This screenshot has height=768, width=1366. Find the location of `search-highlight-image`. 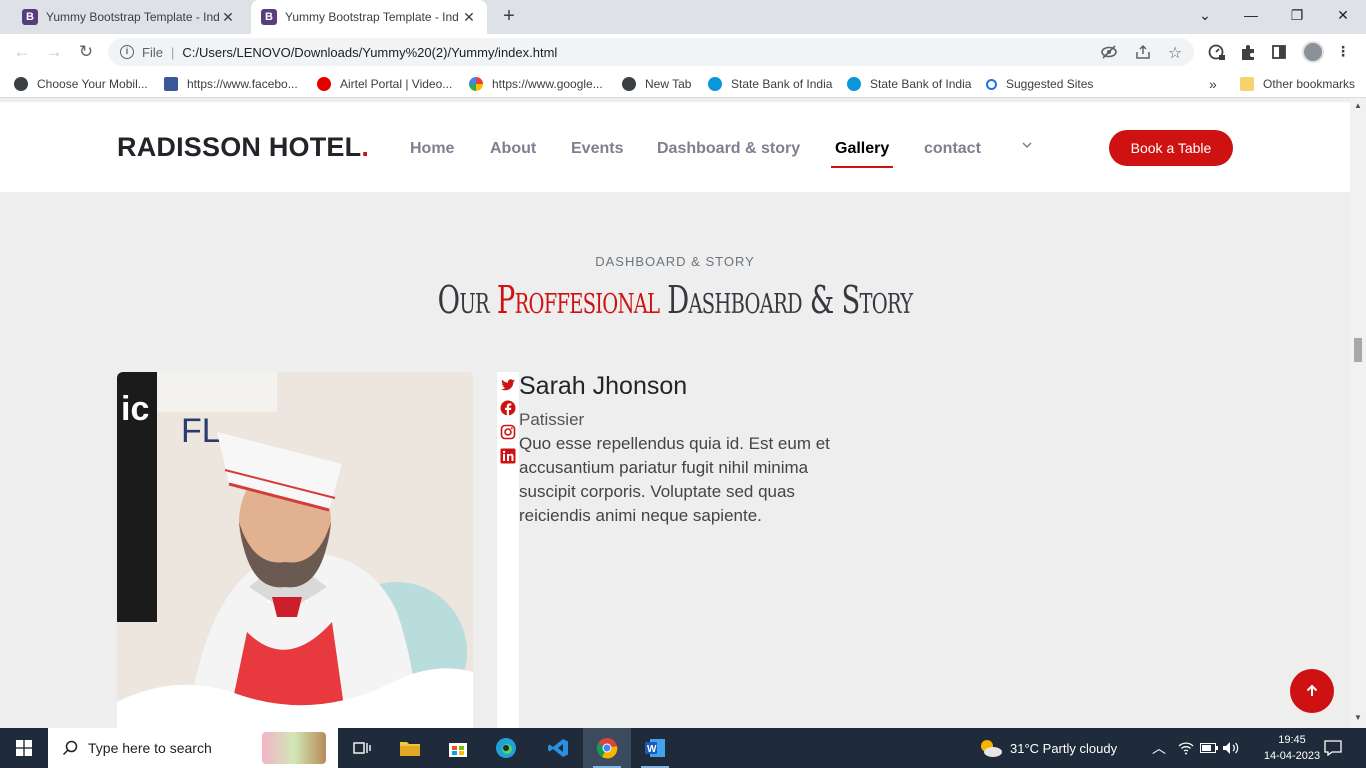

search-highlight-image is located at coordinates (294, 748).